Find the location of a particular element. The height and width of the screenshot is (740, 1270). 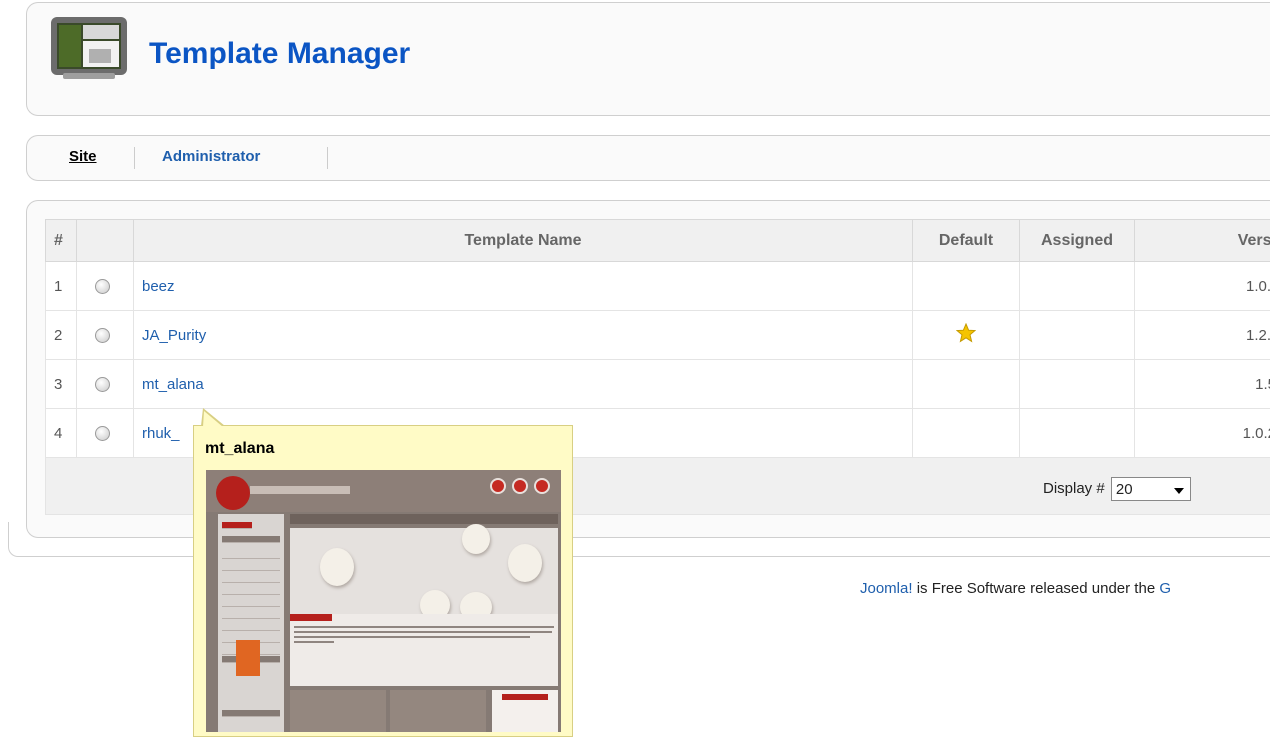

tooltip-title: mt_alana is located at coordinates (240, 448).